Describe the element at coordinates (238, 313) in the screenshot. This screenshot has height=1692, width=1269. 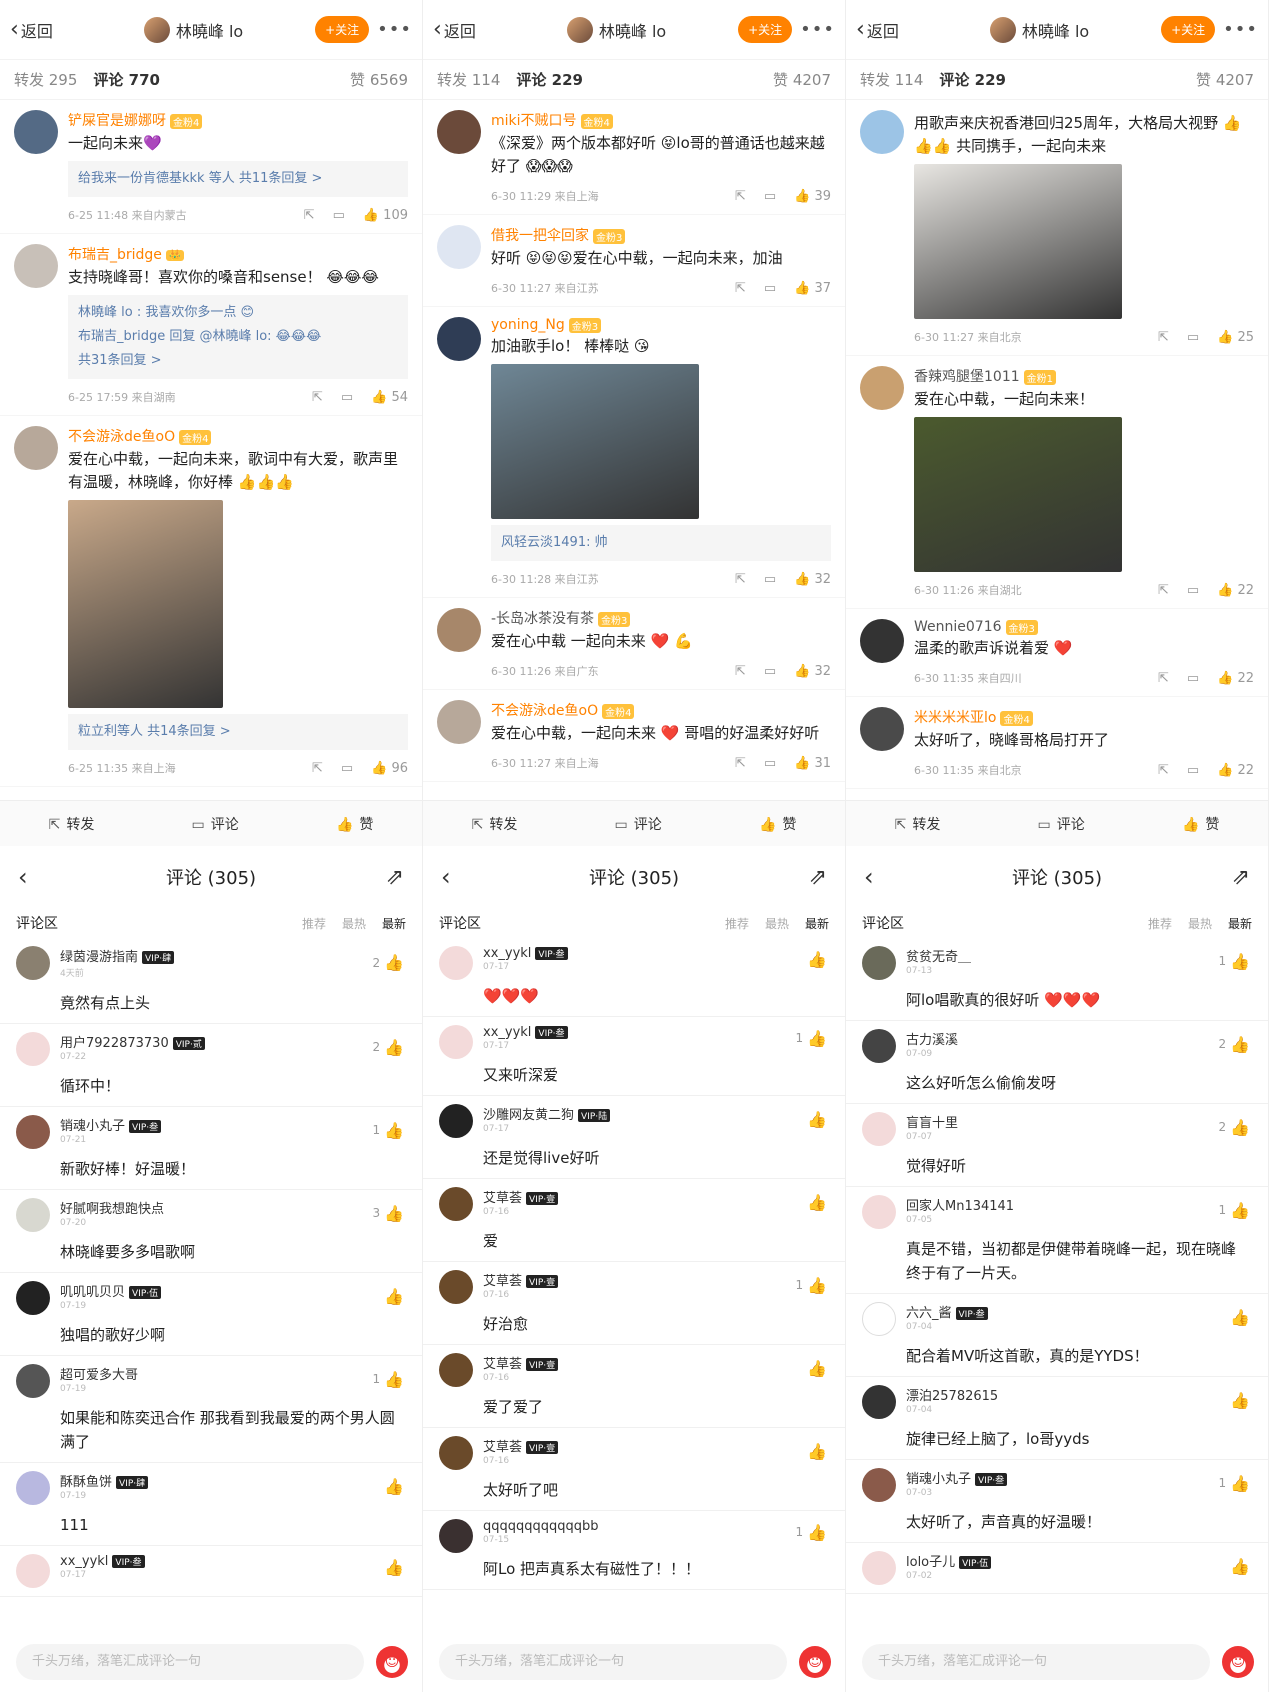
I see `reply-line: 林曉峰 lo : 我喜欢你多一点 😊` at that location.